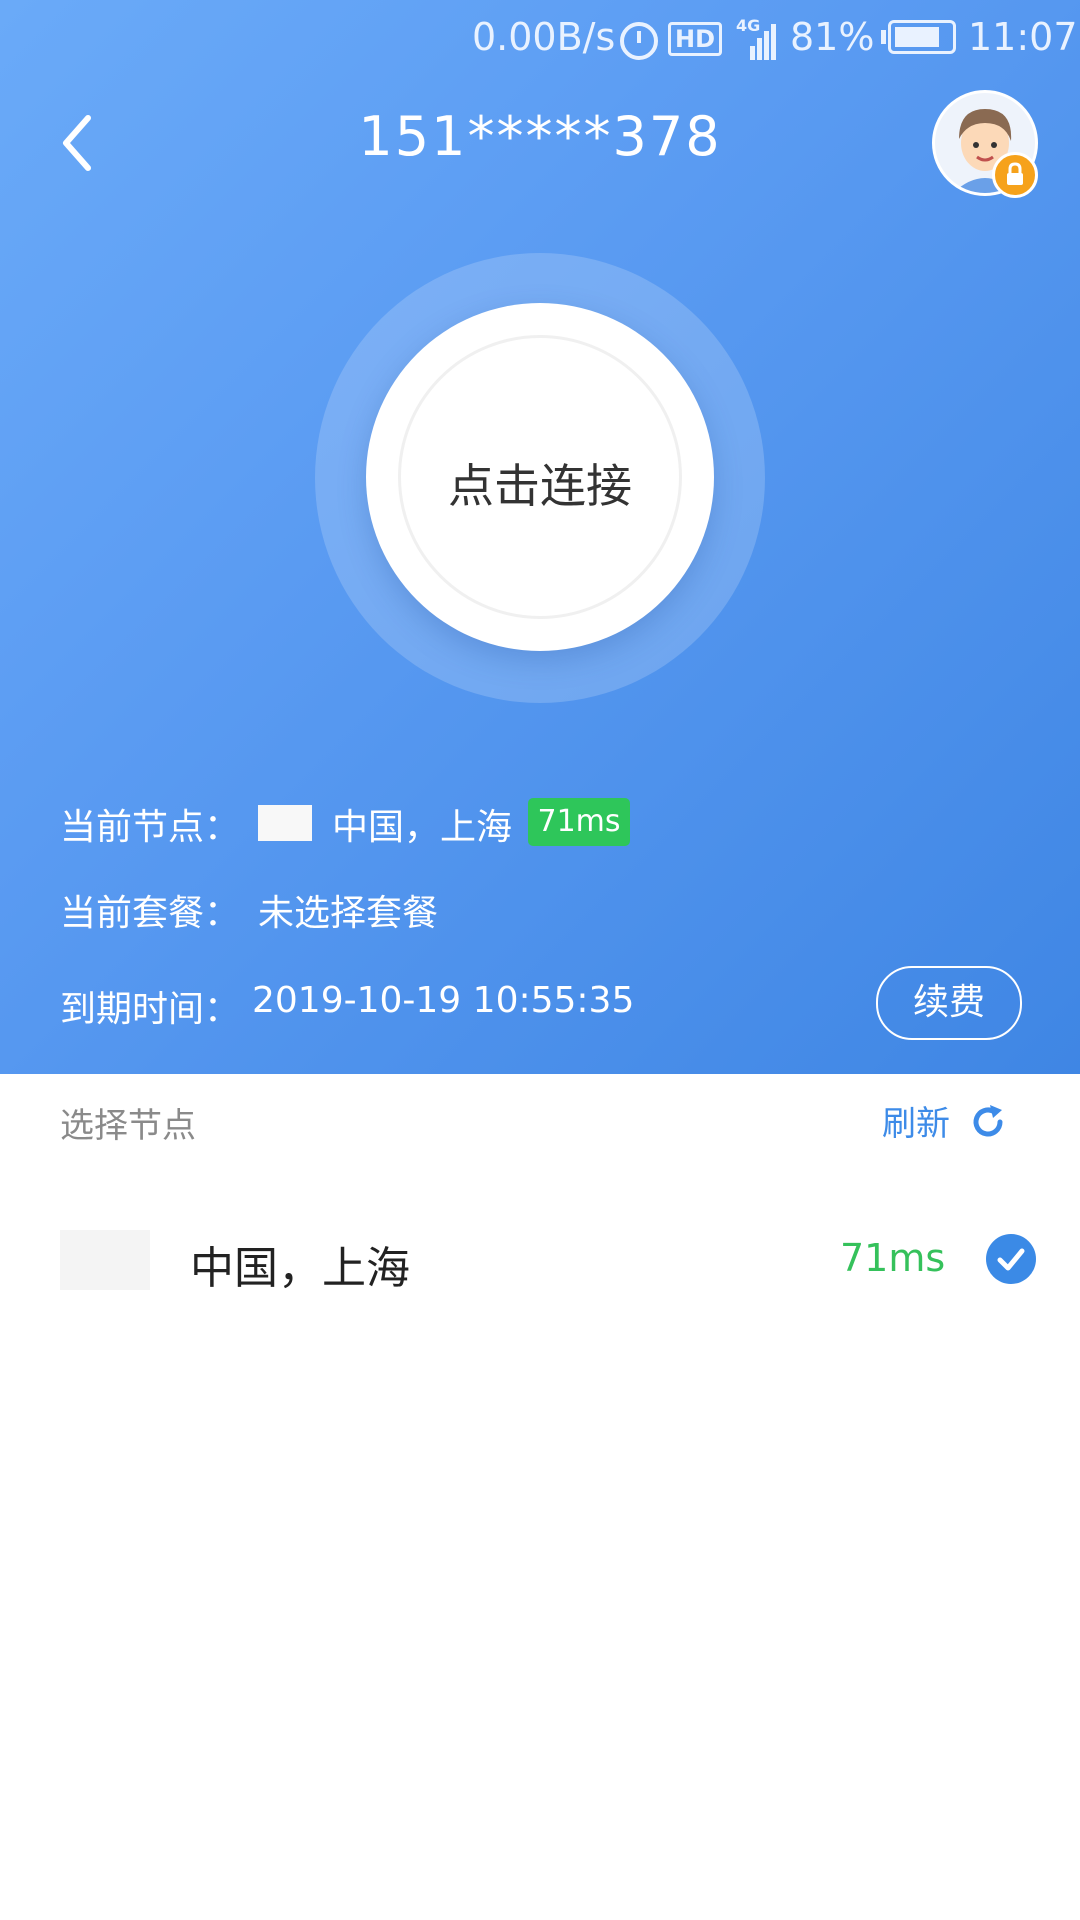 This screenshot has width=1080, height=1920. Describe the element at coordinates (150, 1009) in the screenshot. I see `expire-label: 到期时间：` at that location.